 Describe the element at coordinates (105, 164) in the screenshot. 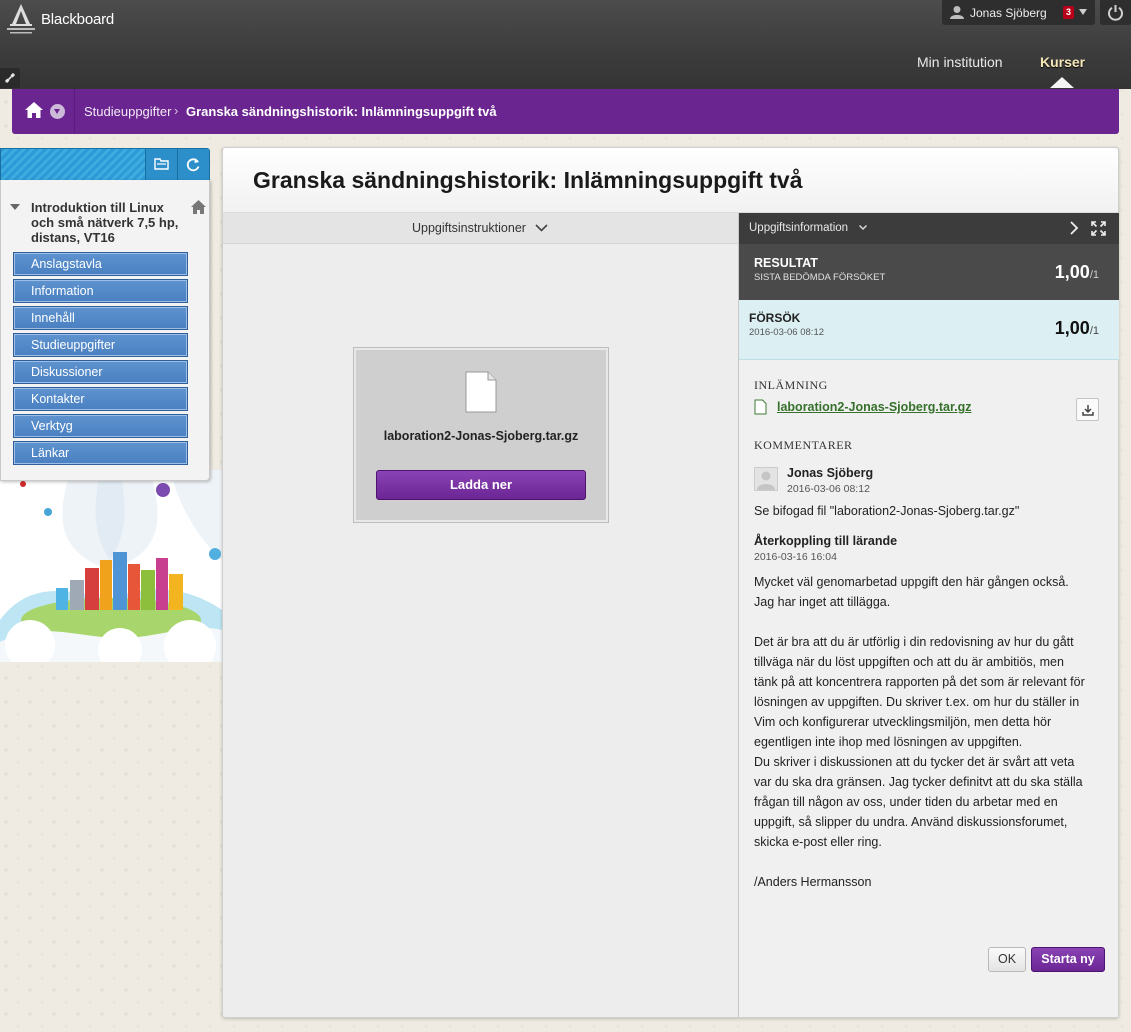

I see `course-menu-toolbar` at that location.